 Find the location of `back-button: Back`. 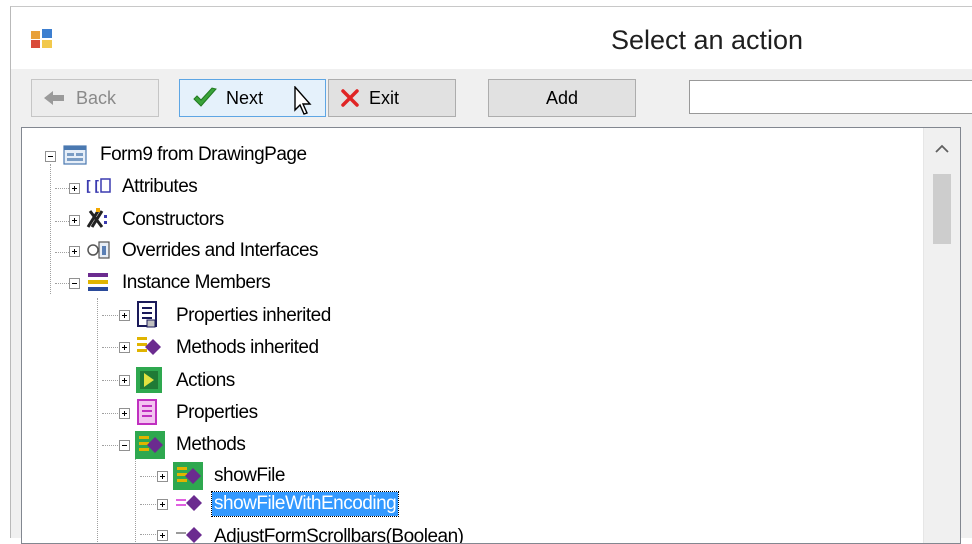

back-button: Back is located at coordinates (95, 98).